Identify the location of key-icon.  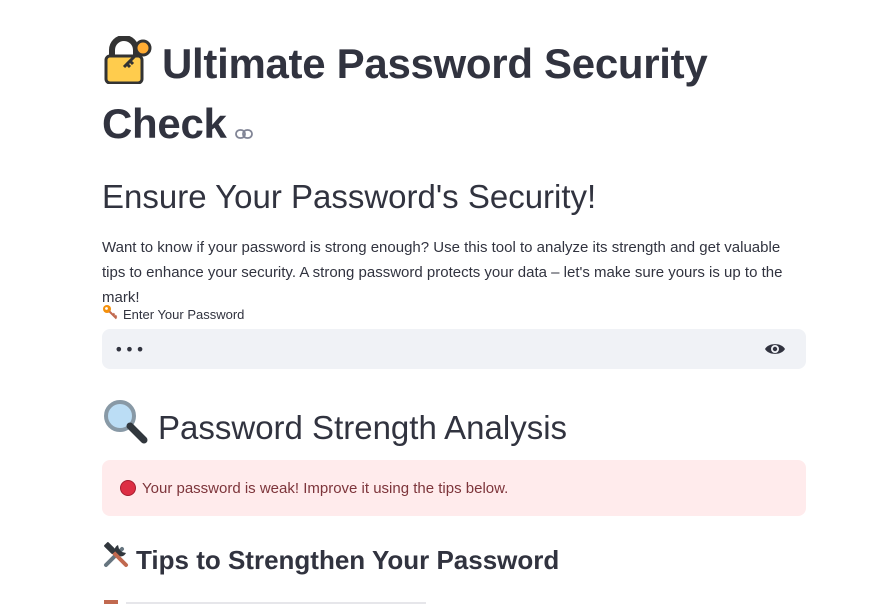
(110, 314).